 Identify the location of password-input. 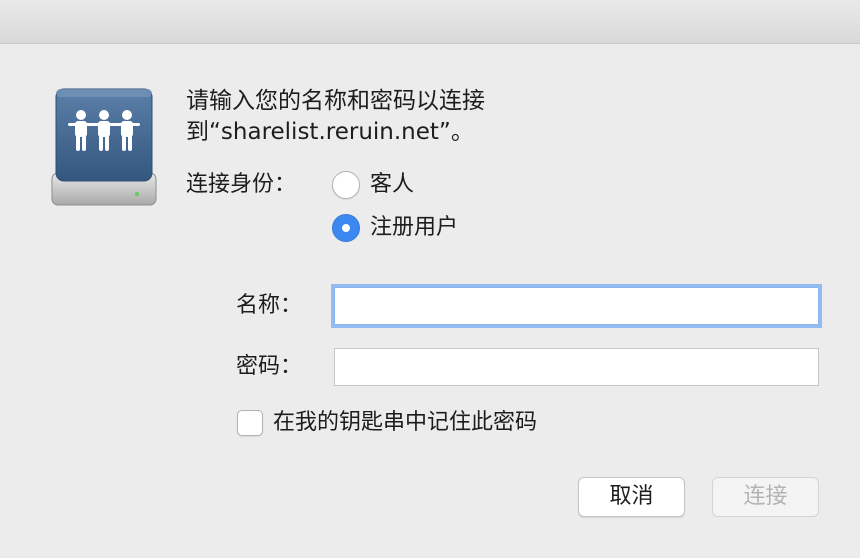
(576, 367).